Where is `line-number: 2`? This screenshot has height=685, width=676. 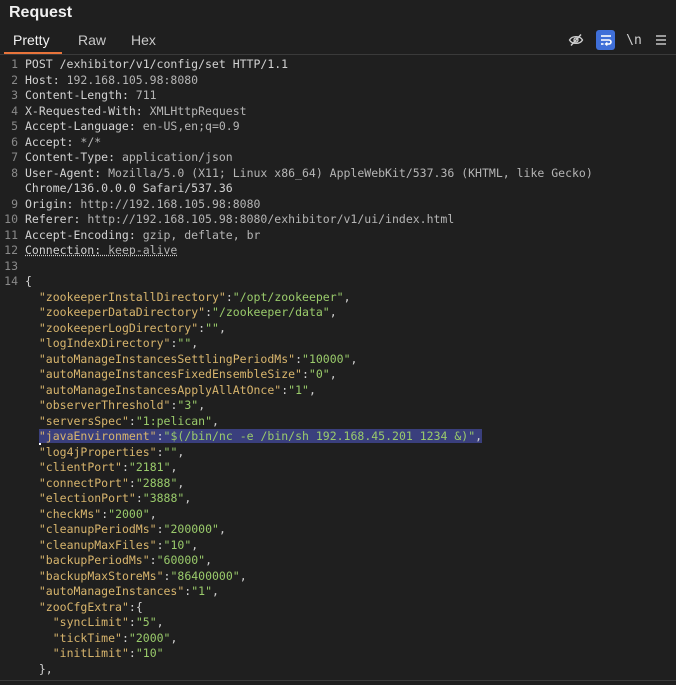
line-number: 2 is located at coordinates (14, 79).